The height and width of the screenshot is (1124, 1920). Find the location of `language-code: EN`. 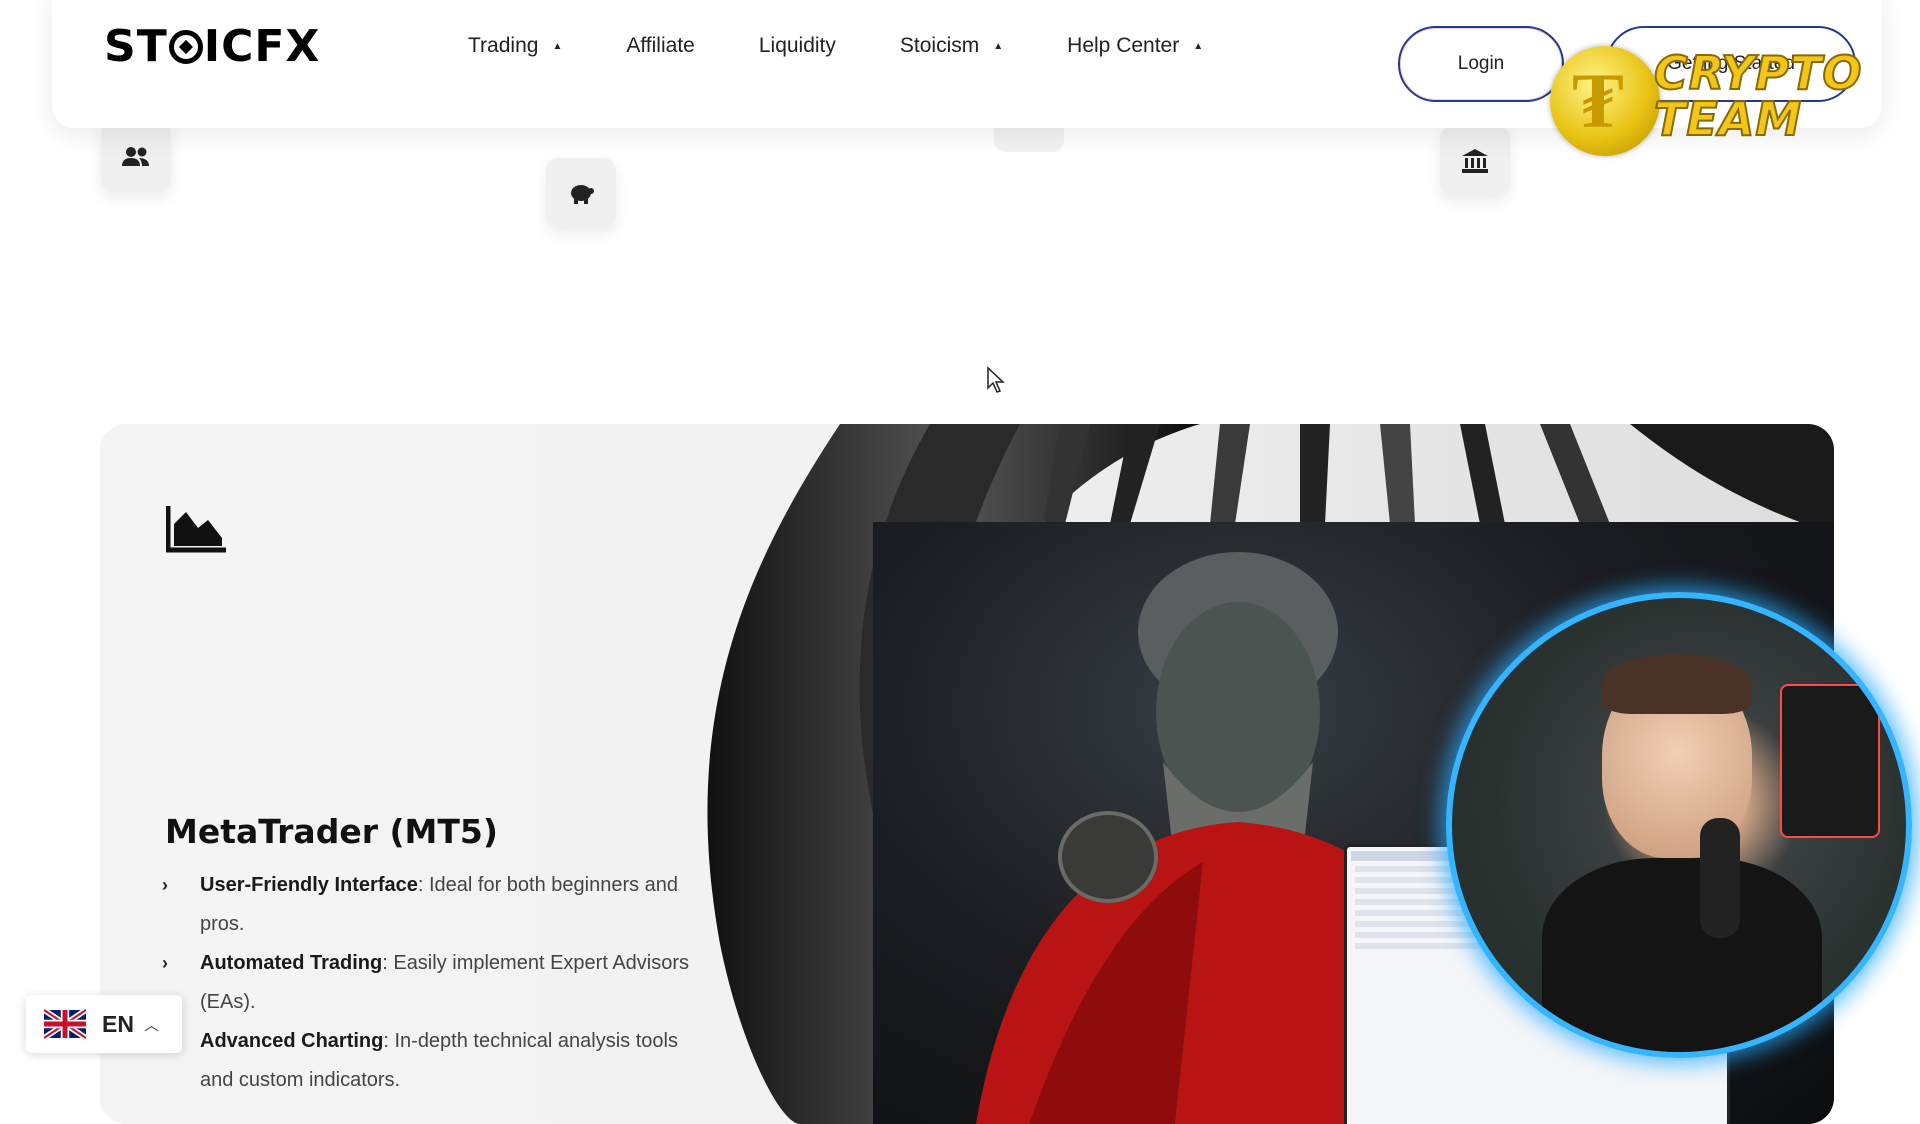

language-code: EN is located at coordinates (118, 1023).